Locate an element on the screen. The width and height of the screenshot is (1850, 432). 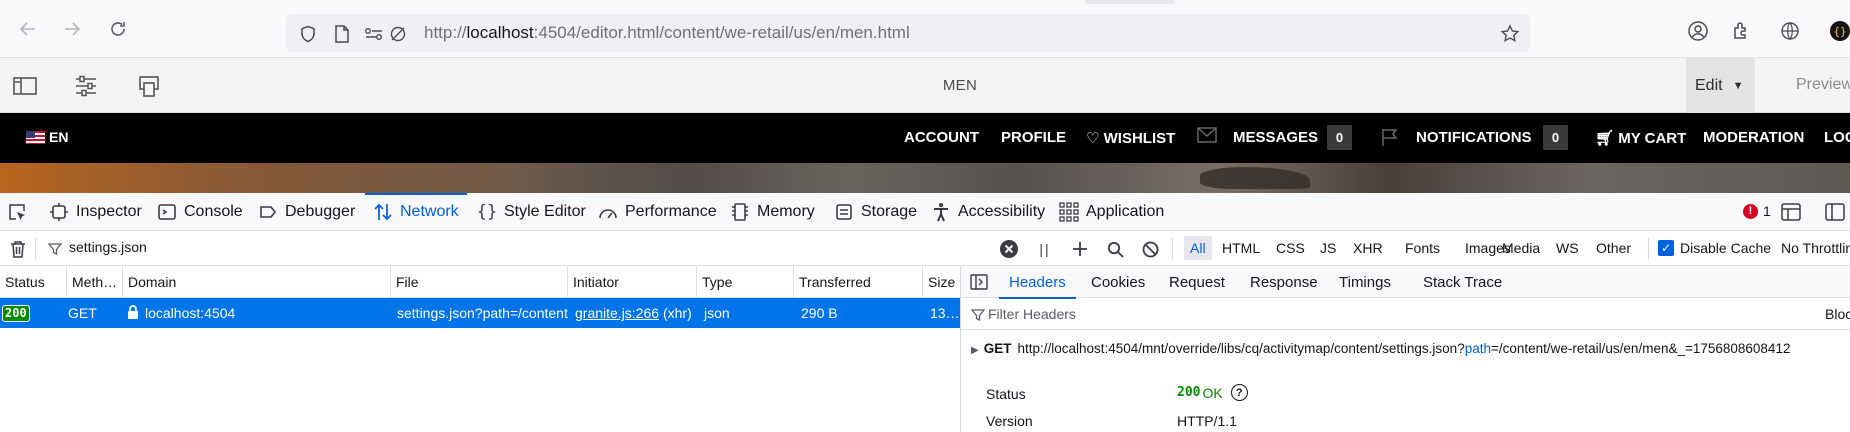
column-type: Type is located at coordinates (745, 282).